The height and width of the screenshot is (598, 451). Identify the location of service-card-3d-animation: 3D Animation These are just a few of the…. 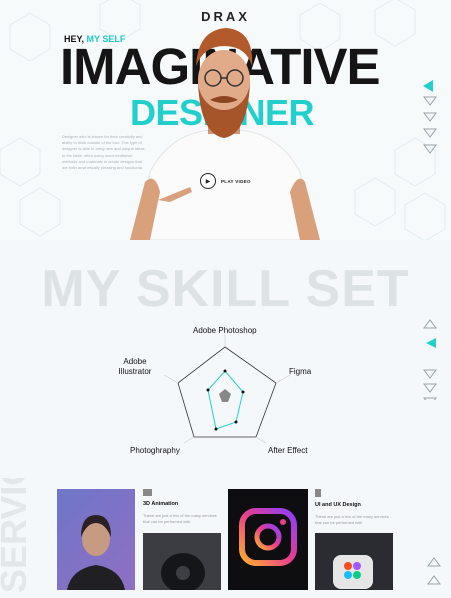
(183, 507).